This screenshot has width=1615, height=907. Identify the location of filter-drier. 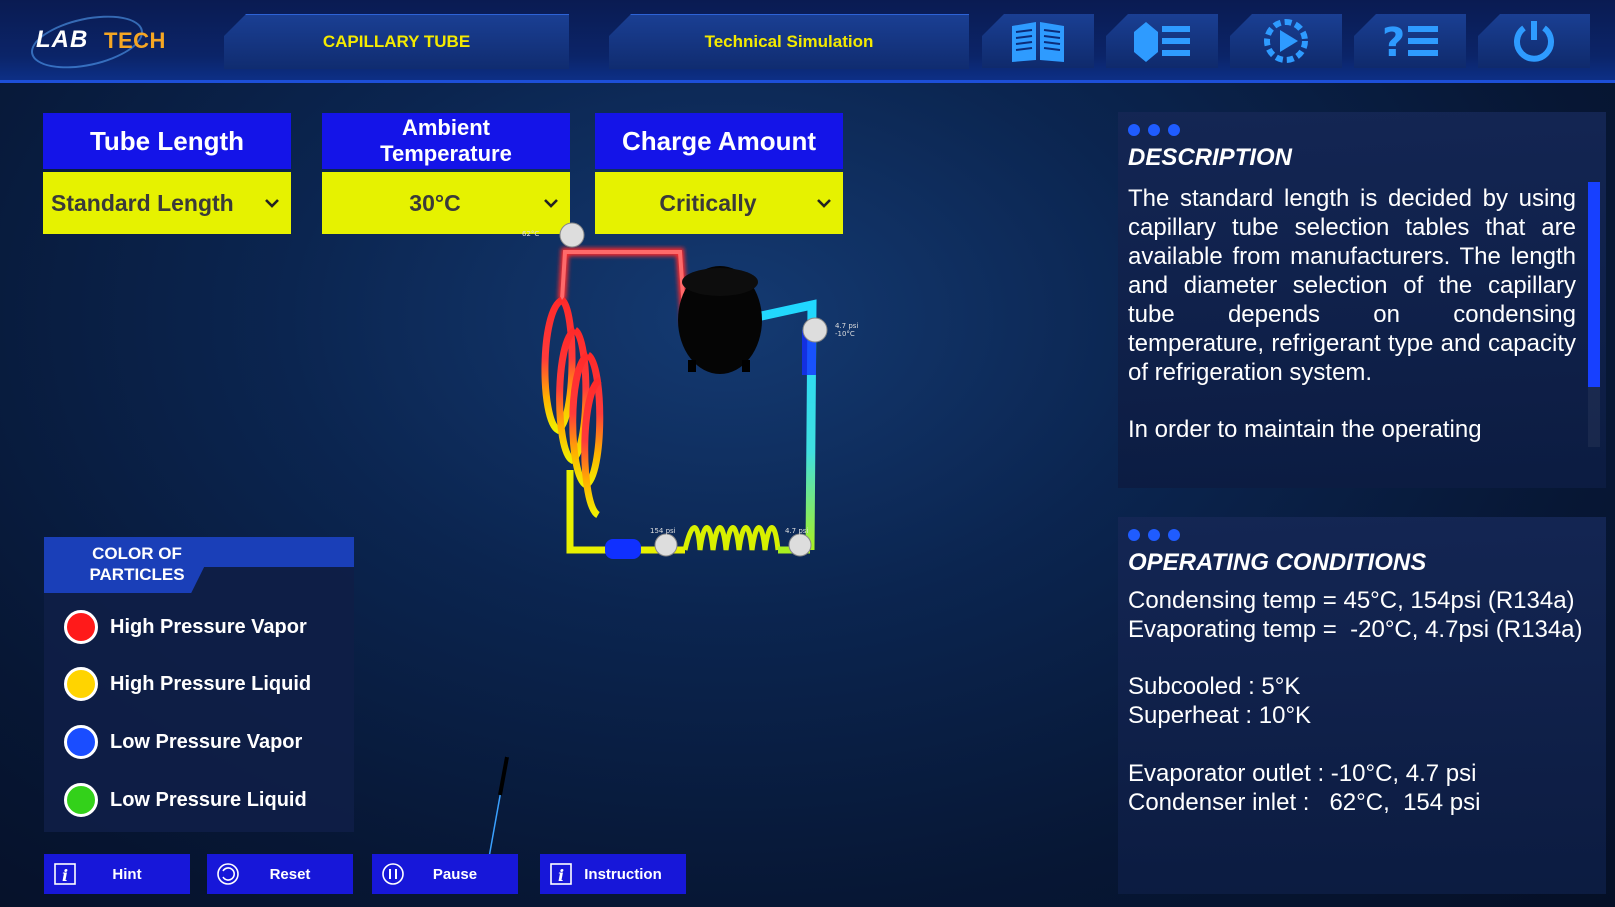
(623, 549).